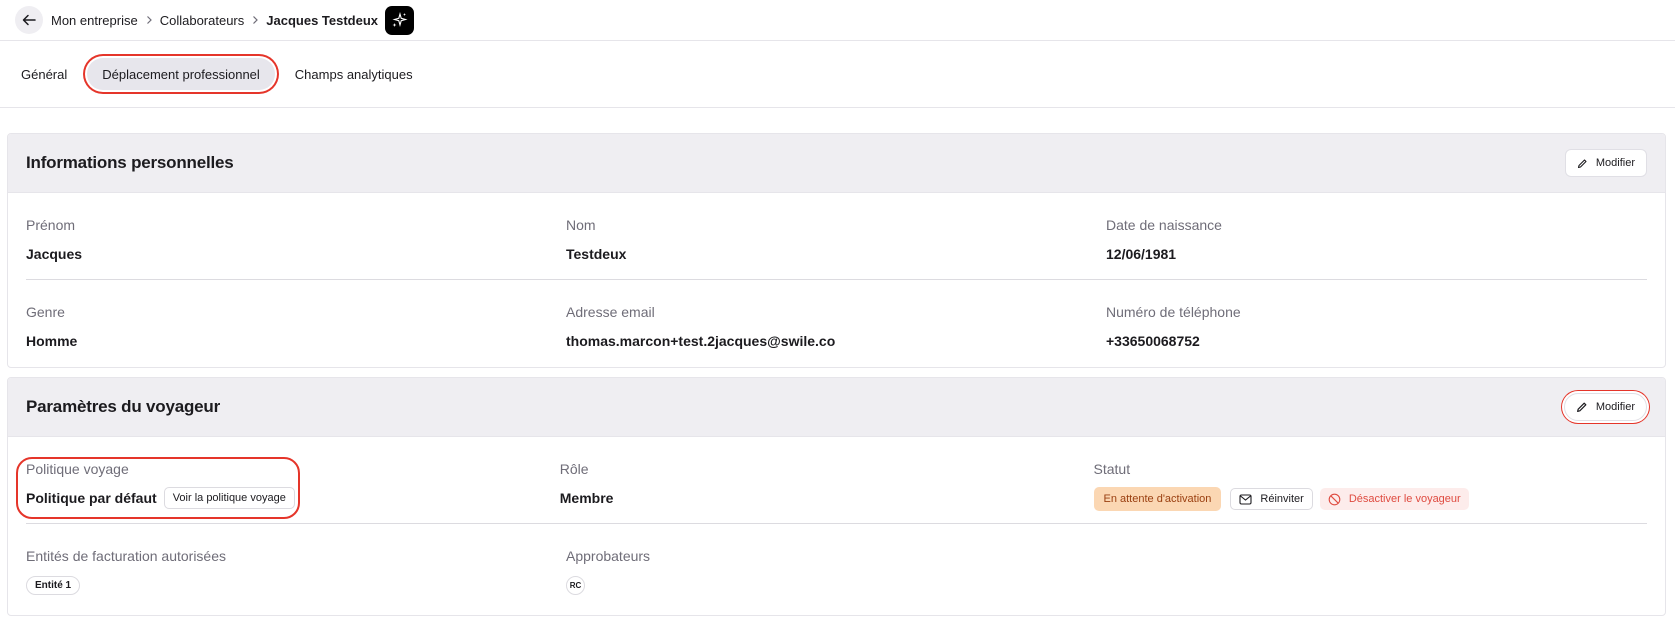 Image resolution: width=1675 pixels, height=626 pixels. Describe the element at coordinates (77, 469) in the screenshot. I see `travel-policy-label: Politique voyage` at that location.